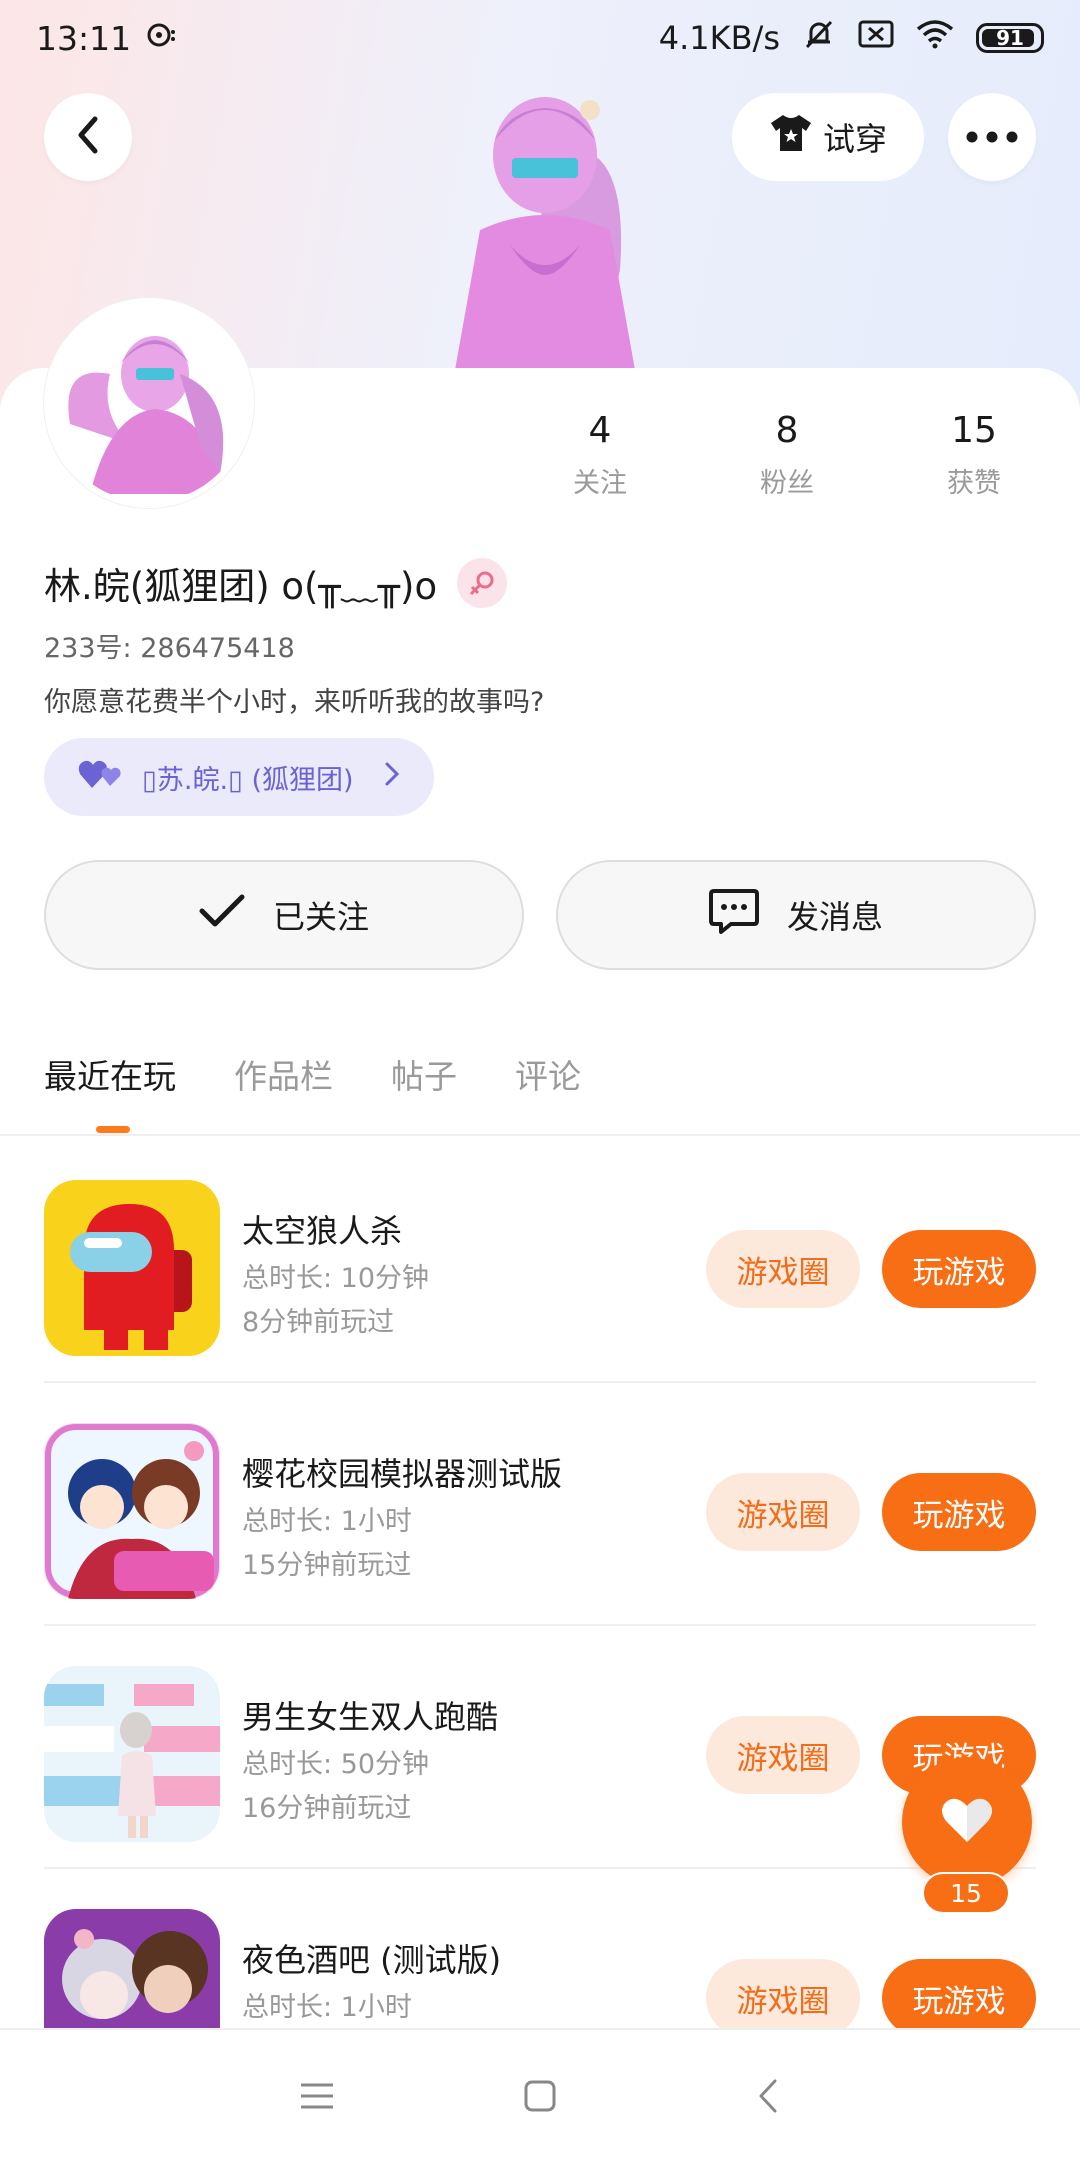 Image resolution: width=1080 pixels, height=2160 pixels. Describe the element at coordinates (851, 38) in the screenshot. I see `status-right: 4.1KB/s 91` at that location.